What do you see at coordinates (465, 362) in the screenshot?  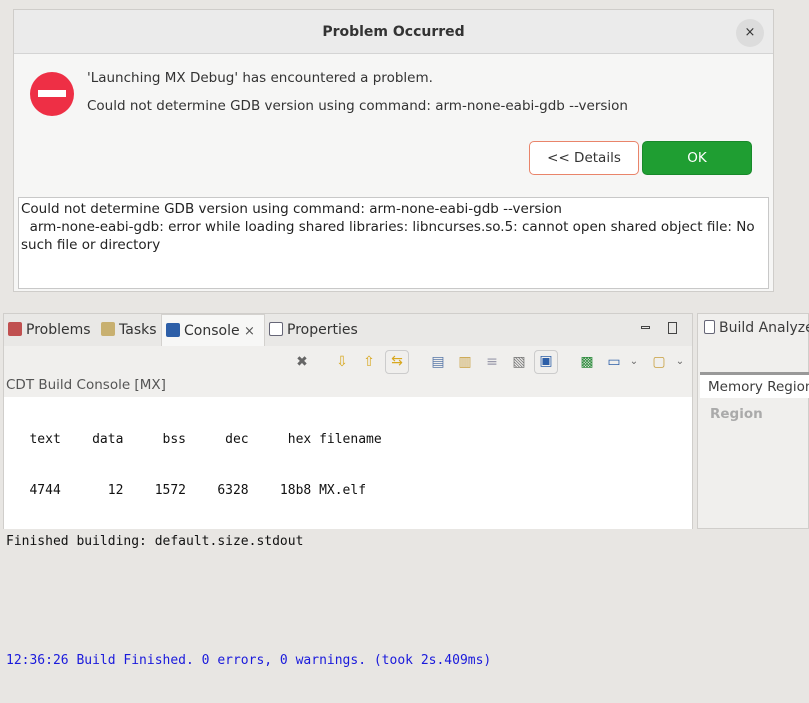 I see `lock-icon: ▥` at bounding box center [465, 362].